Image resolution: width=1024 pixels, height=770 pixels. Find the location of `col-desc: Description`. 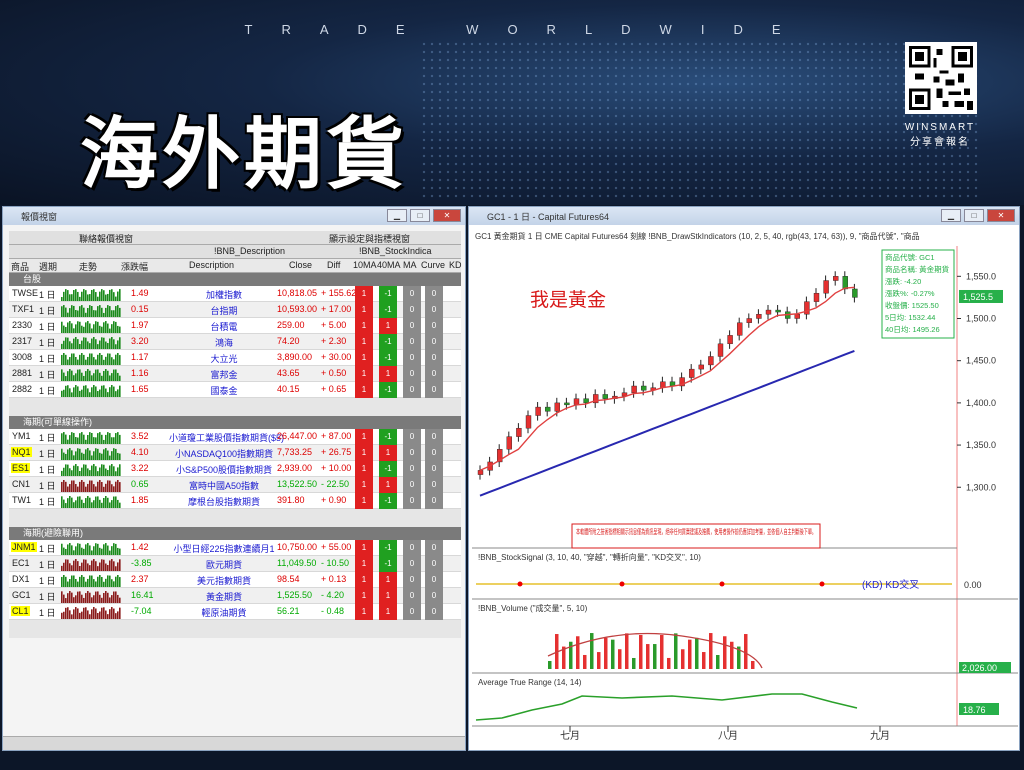

col-desc: Description is located at coordinates (211, 265).